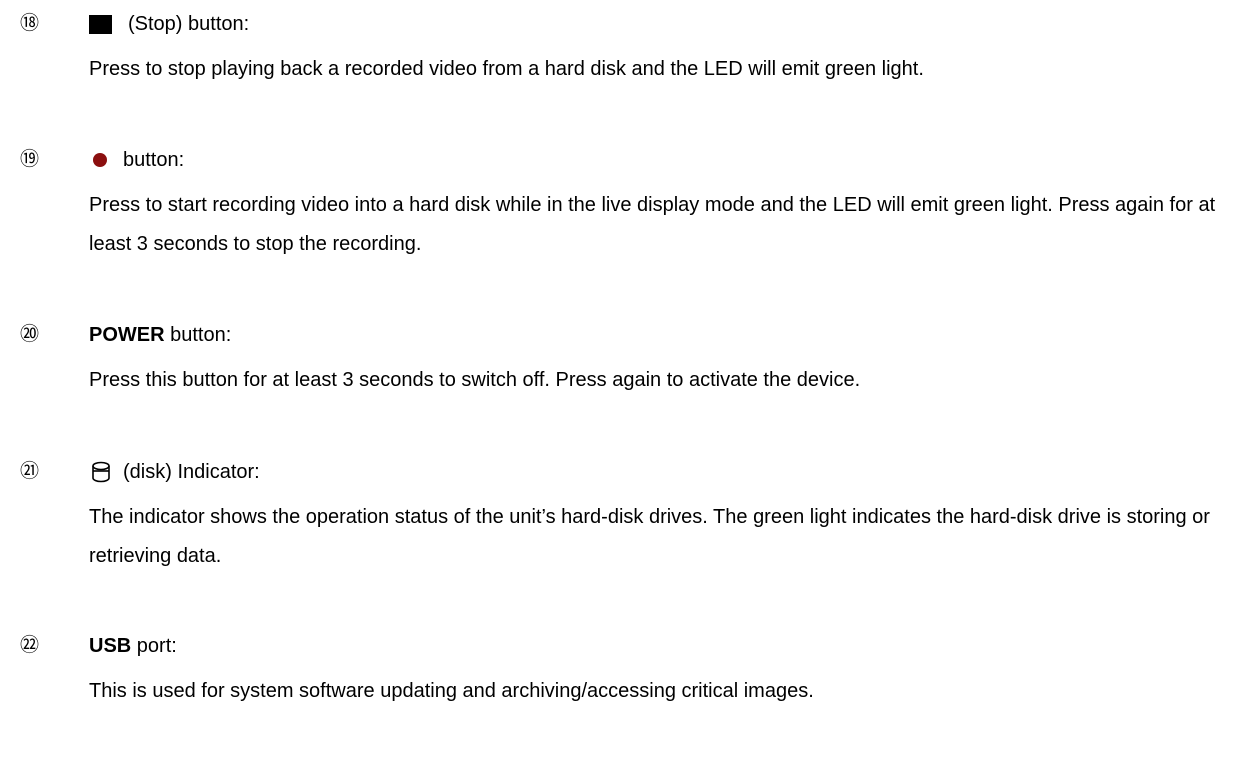 This screenshot has height=762, width=1260. What do you see at coordinates (191, 472) in the screenshot?
I see `item-label: (disk) Indicator:` at bounding box center [191, 472].